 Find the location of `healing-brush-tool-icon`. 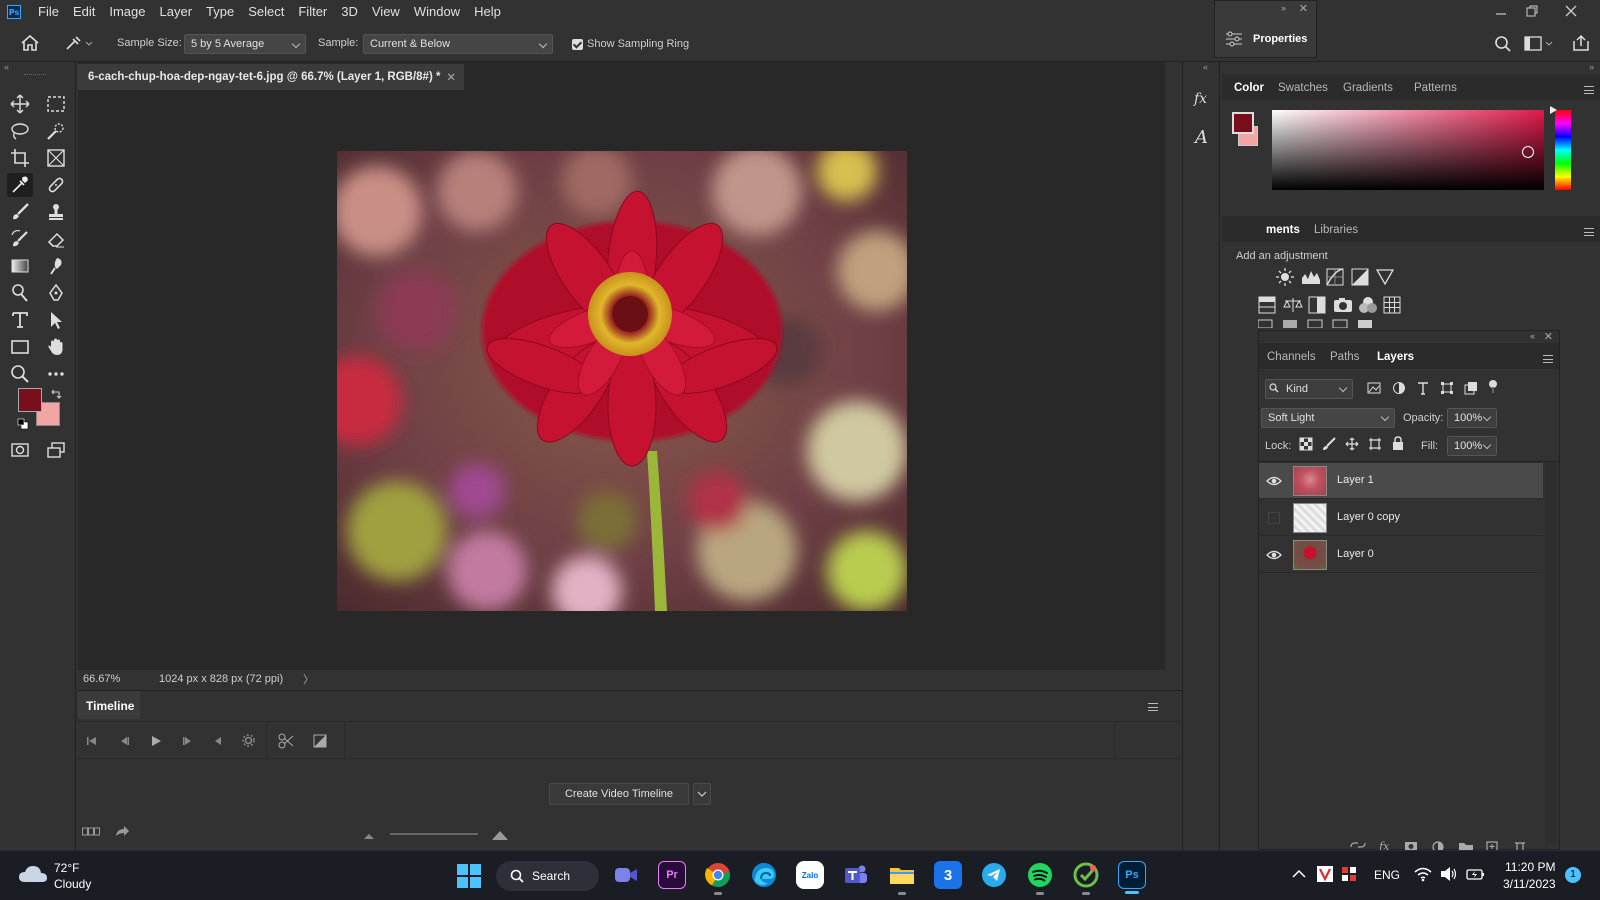

healing-brush-tool-icon is located at coordinates (56, 185).